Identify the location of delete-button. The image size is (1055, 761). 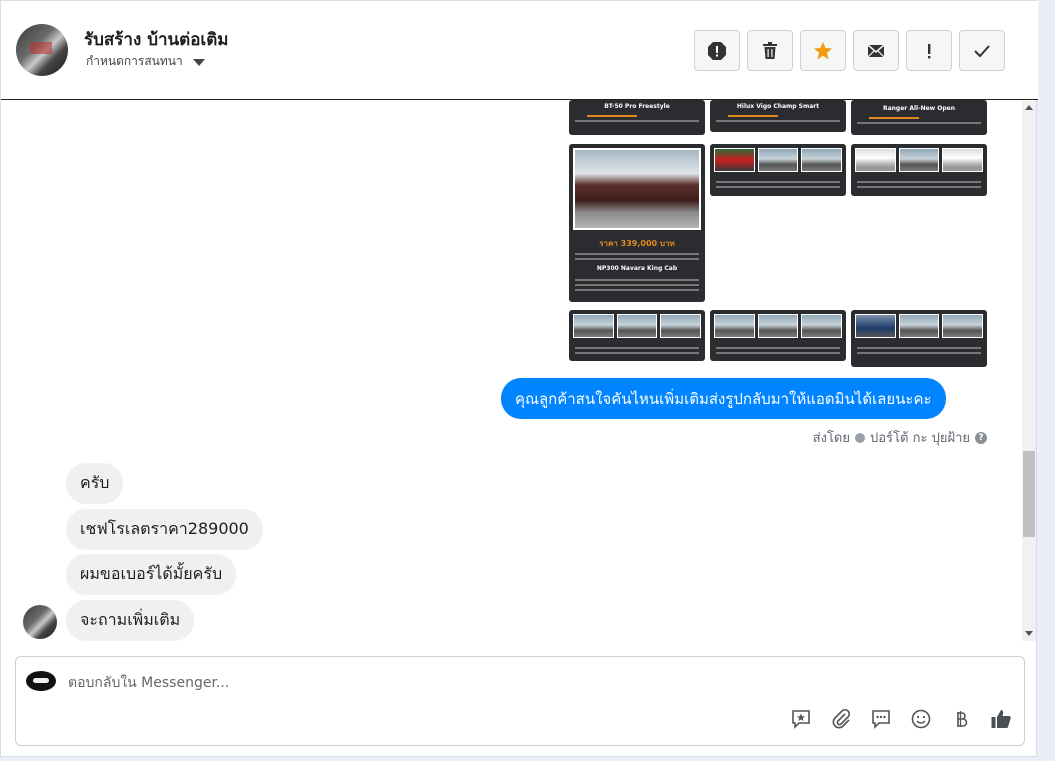
(770, 50).